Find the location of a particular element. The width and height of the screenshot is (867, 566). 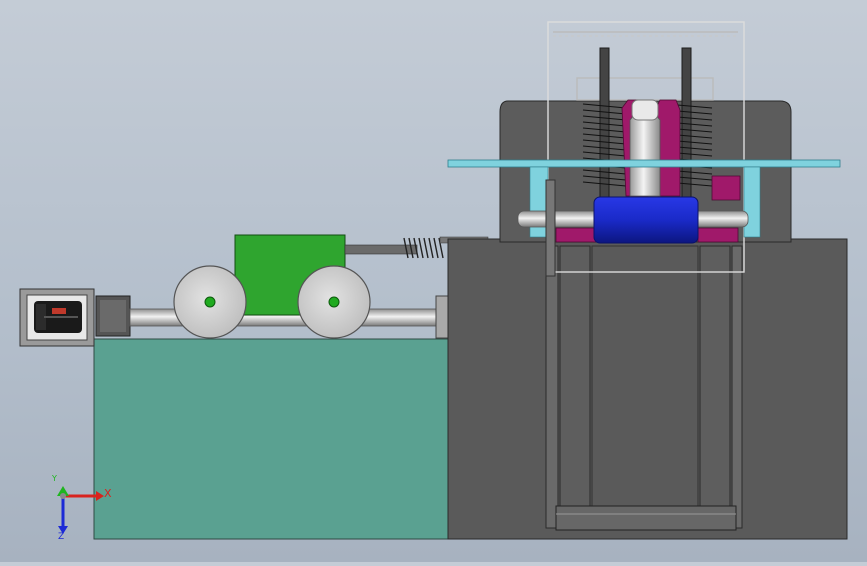

z-axis-label: Z is located at coordinates (61, 537).